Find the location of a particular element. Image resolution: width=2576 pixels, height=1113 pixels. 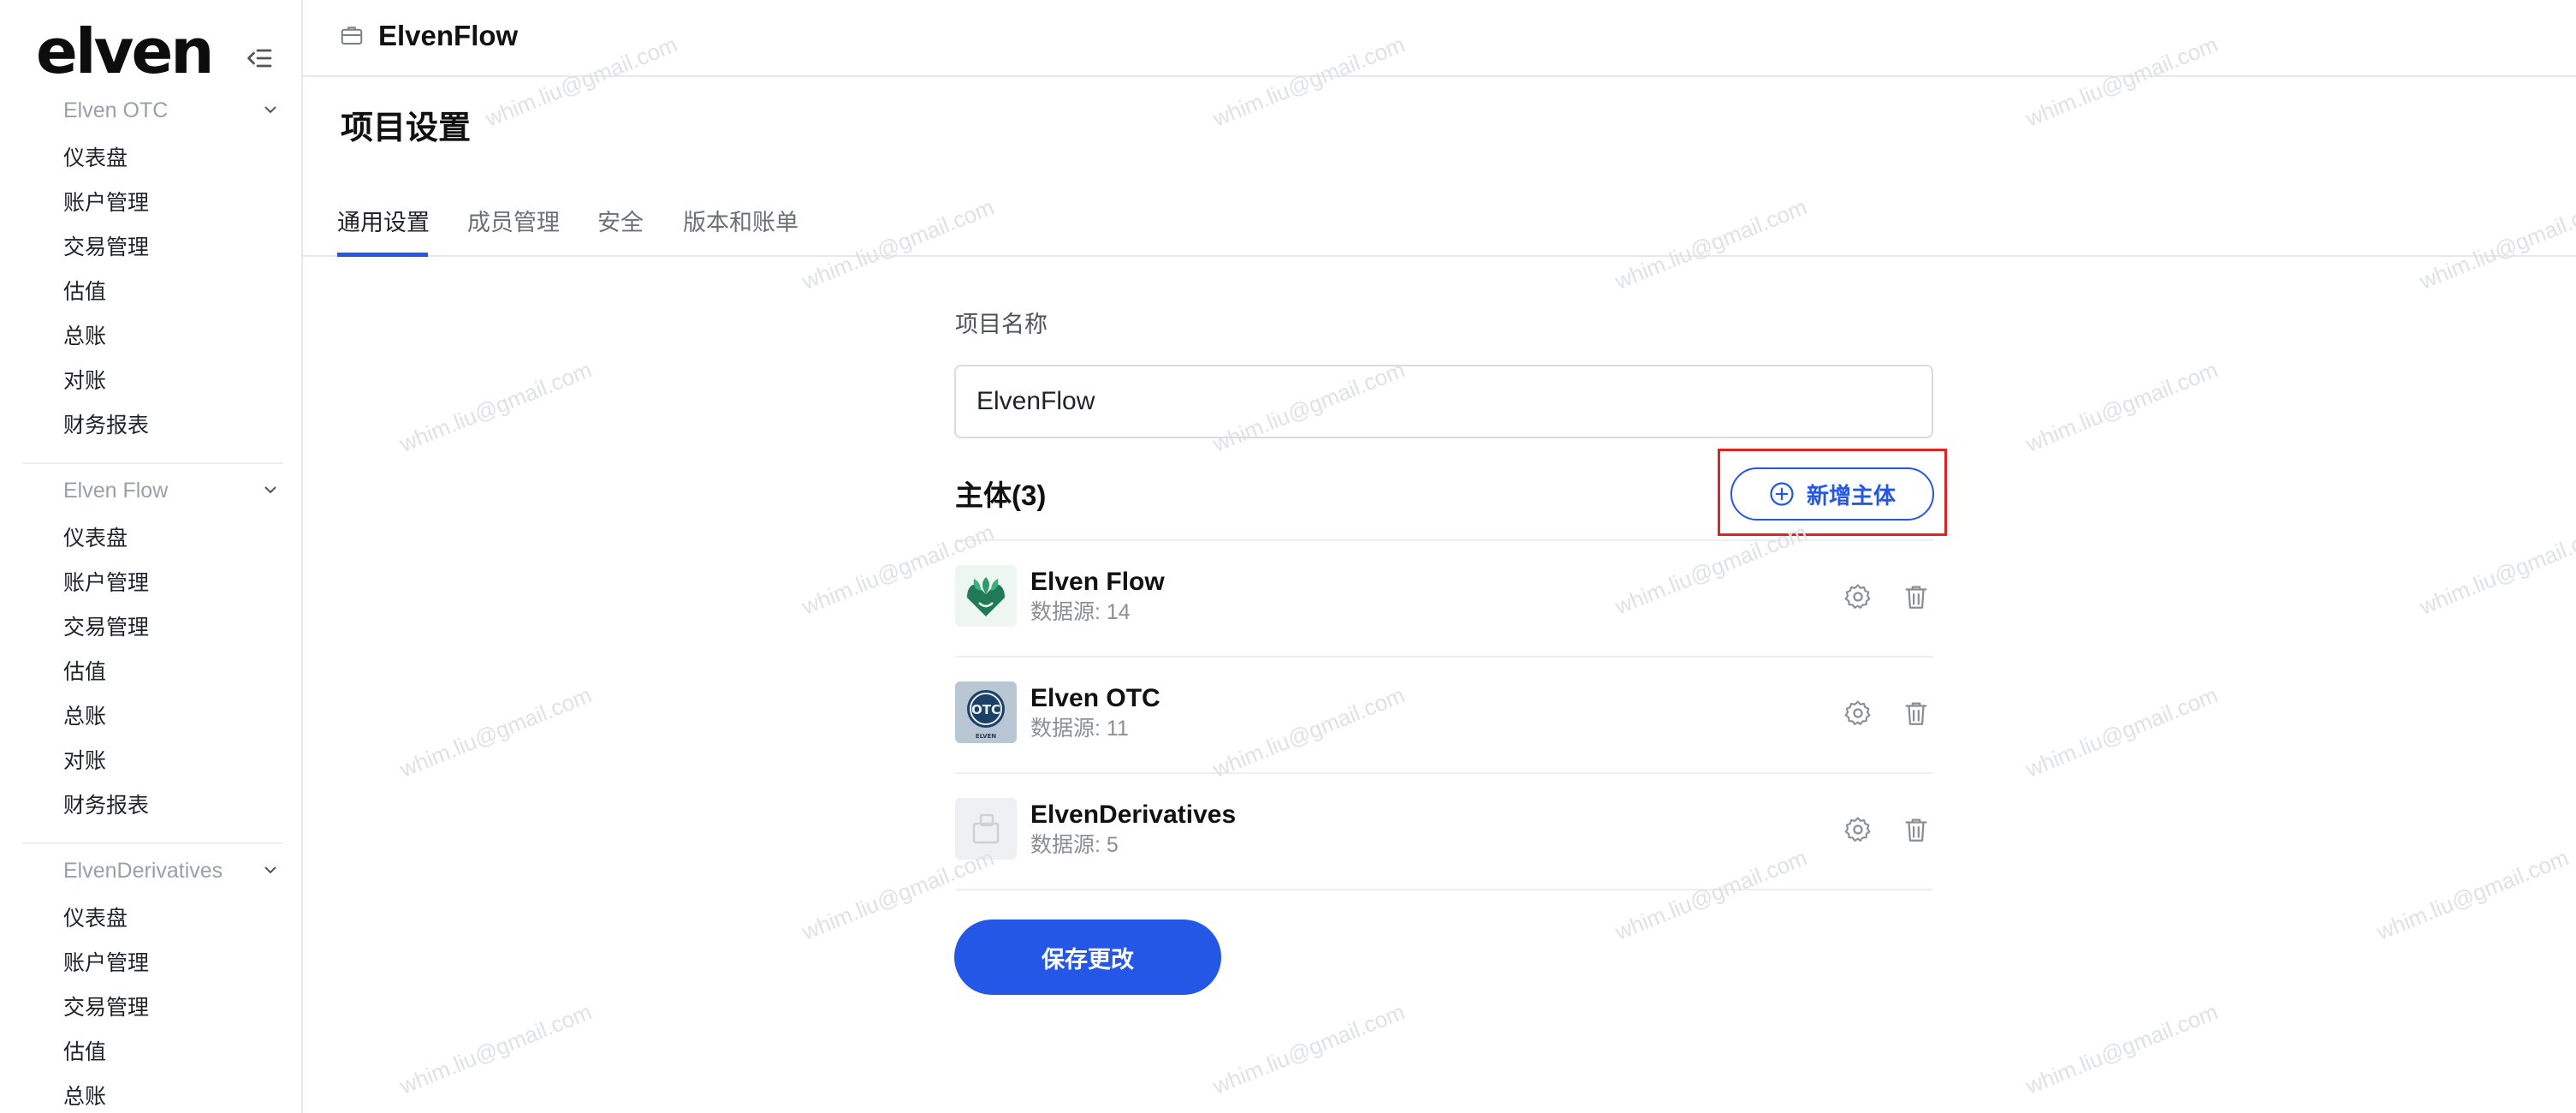

leaf-logo is located at coordinates (986, 596).